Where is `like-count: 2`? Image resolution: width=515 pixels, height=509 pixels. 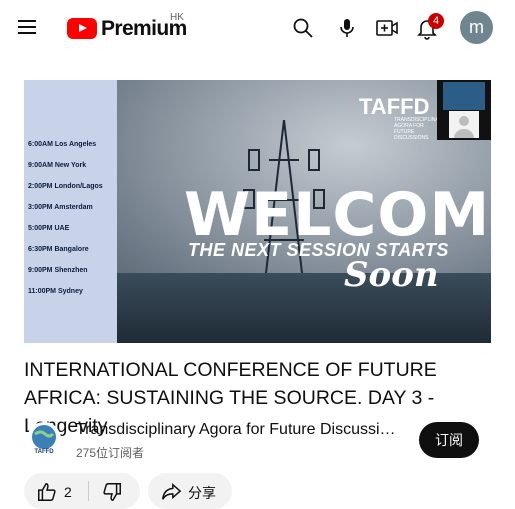 like-count: 2 is located at coordinates (68, 492).